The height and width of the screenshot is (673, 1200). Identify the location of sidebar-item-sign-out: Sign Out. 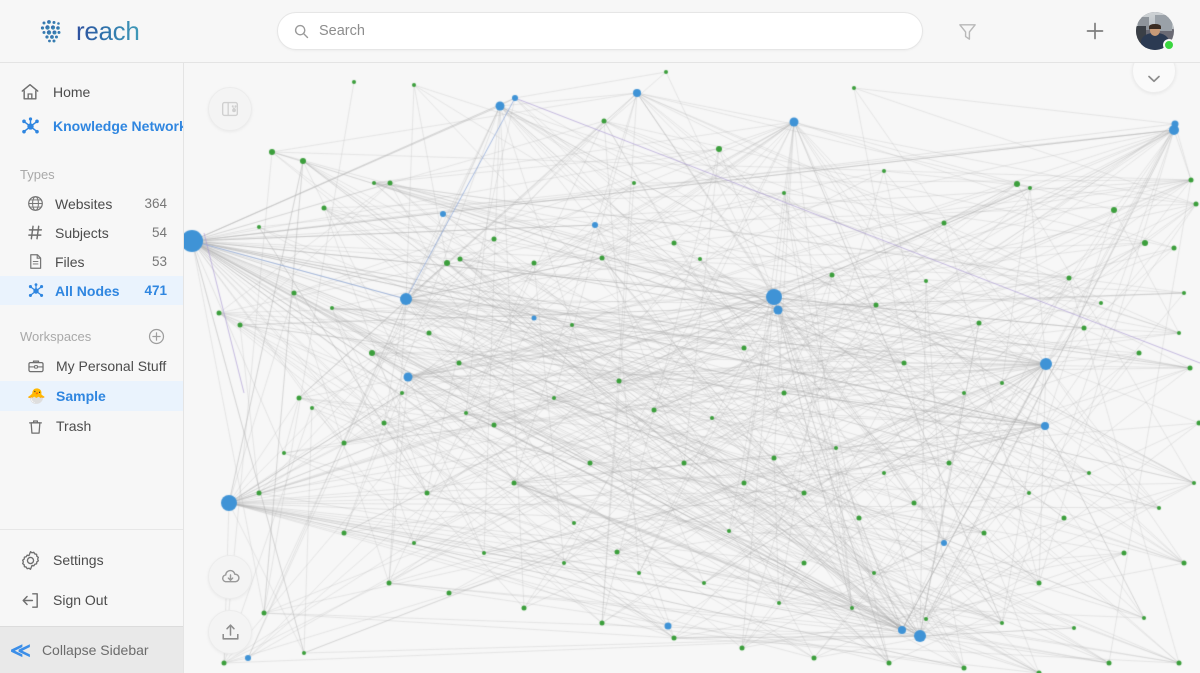
(91, 600).